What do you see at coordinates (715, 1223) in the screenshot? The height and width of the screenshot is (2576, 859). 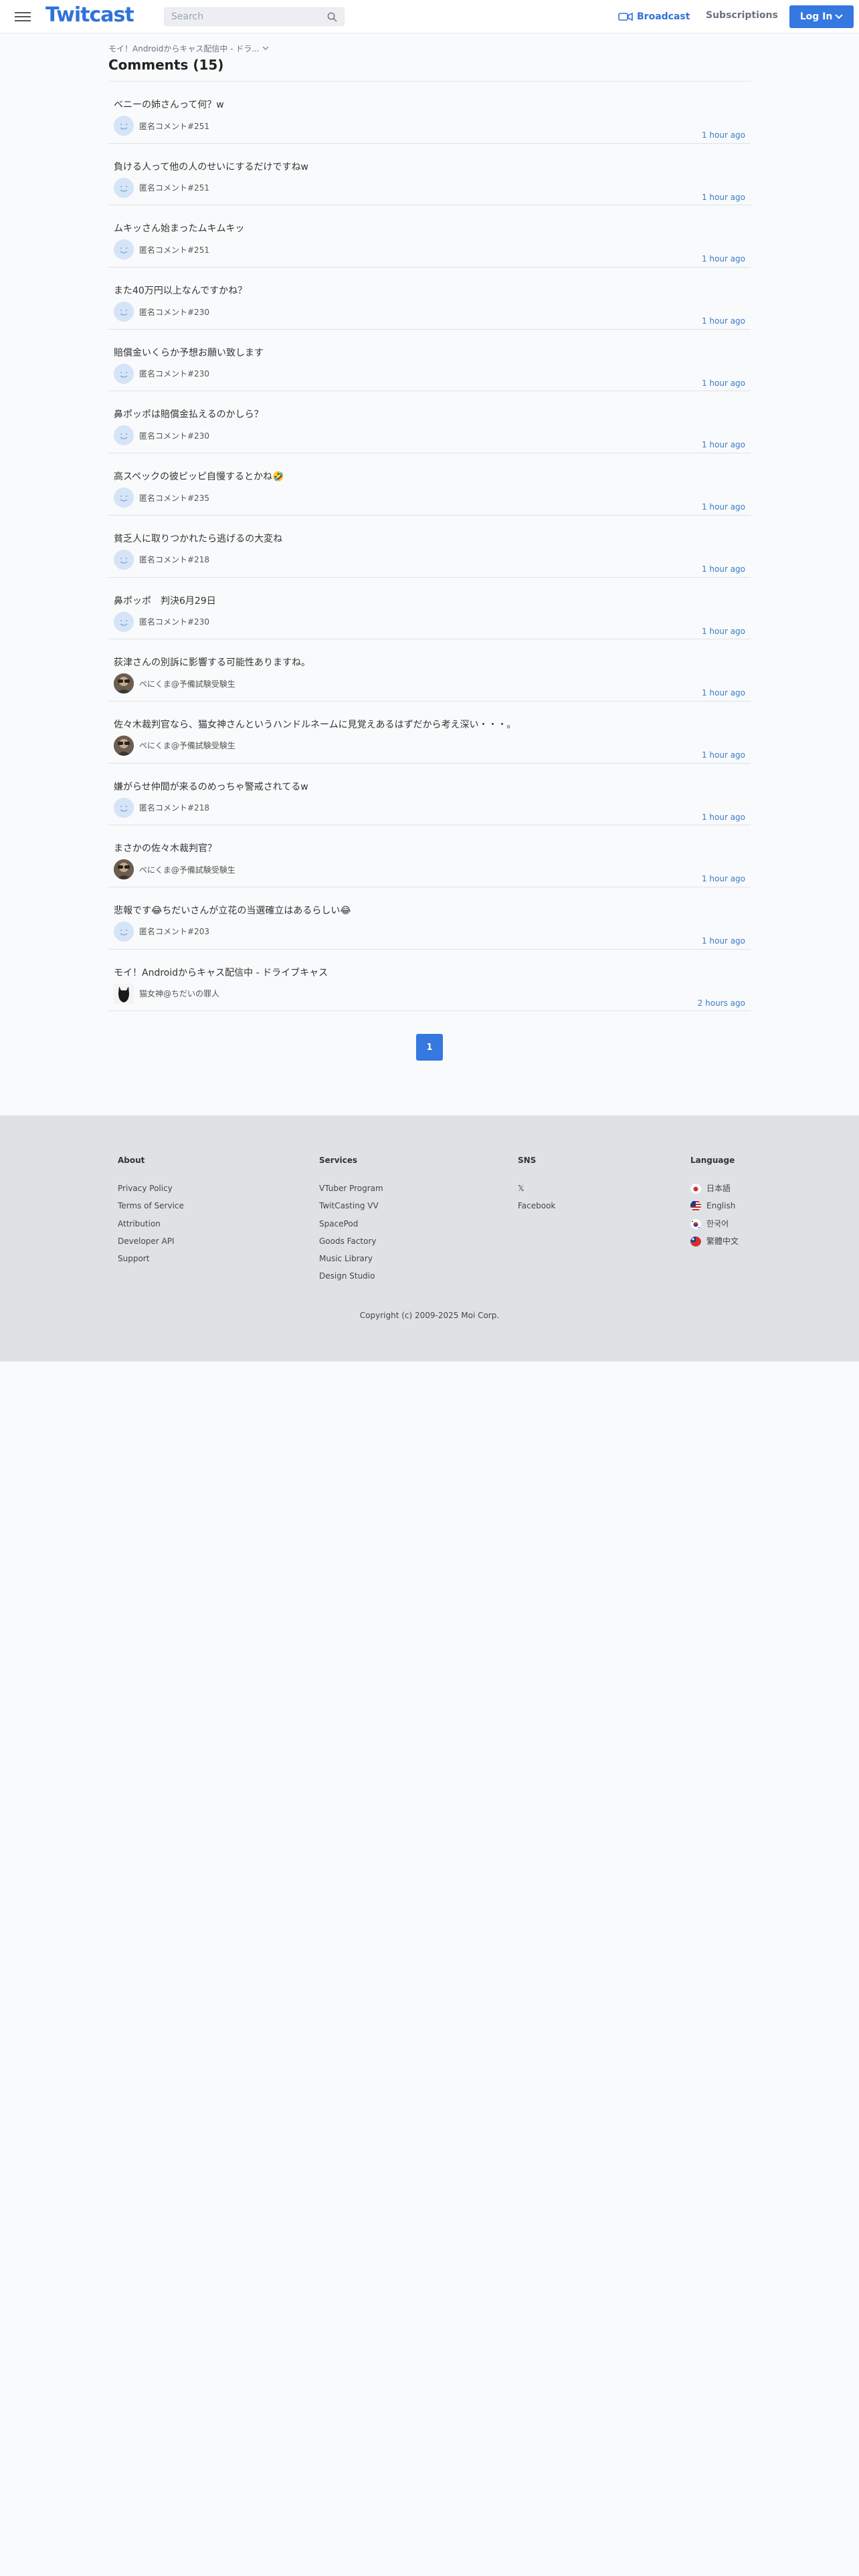 I see `language-option-kr: 한국어` at bounding box center [715, 1223].